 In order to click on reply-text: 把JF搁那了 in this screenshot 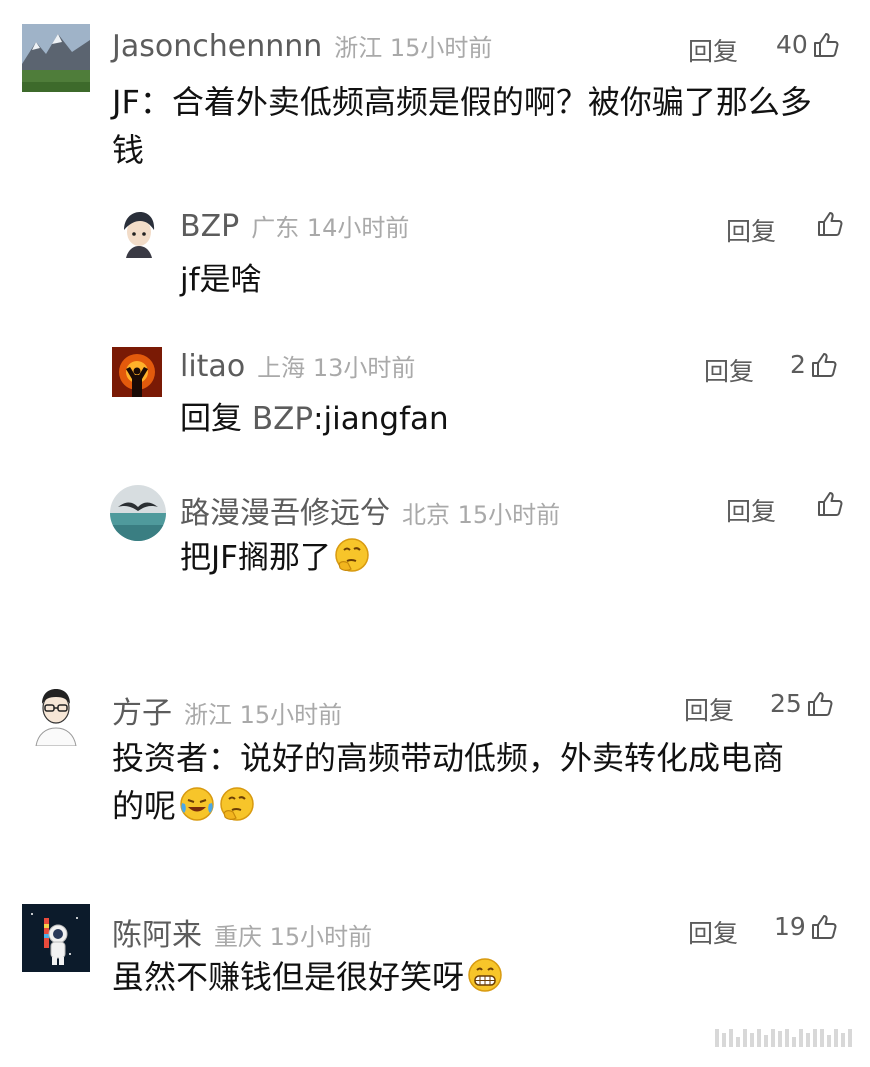, I will do `click(275, 558)`.